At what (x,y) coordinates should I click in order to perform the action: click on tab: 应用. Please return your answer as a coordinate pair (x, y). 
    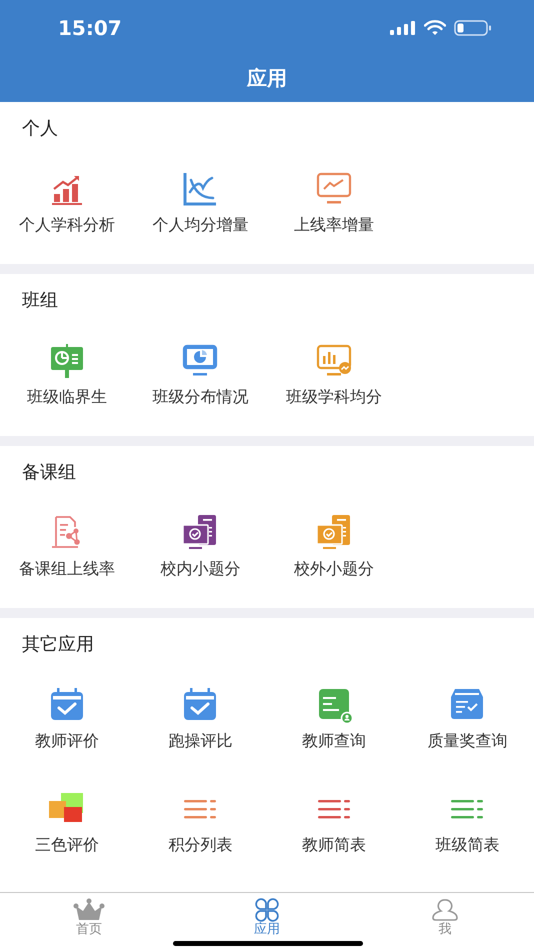
    Looking at the image, I should click on (267, 921).